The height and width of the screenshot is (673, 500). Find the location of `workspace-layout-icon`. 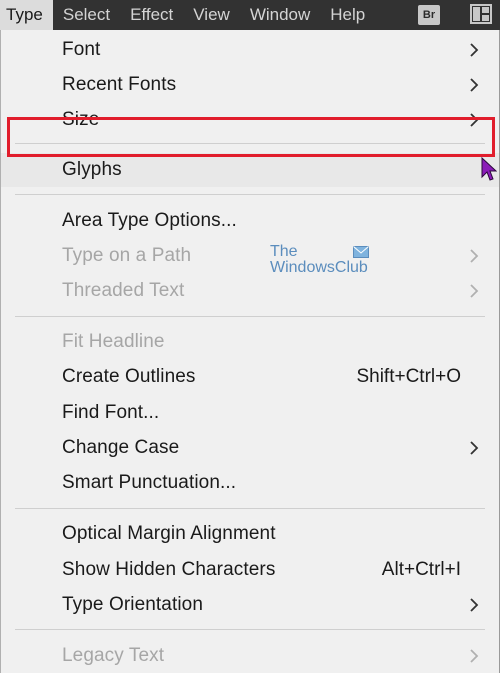

workspace-layout-icon is located at coordinates (481, 14).